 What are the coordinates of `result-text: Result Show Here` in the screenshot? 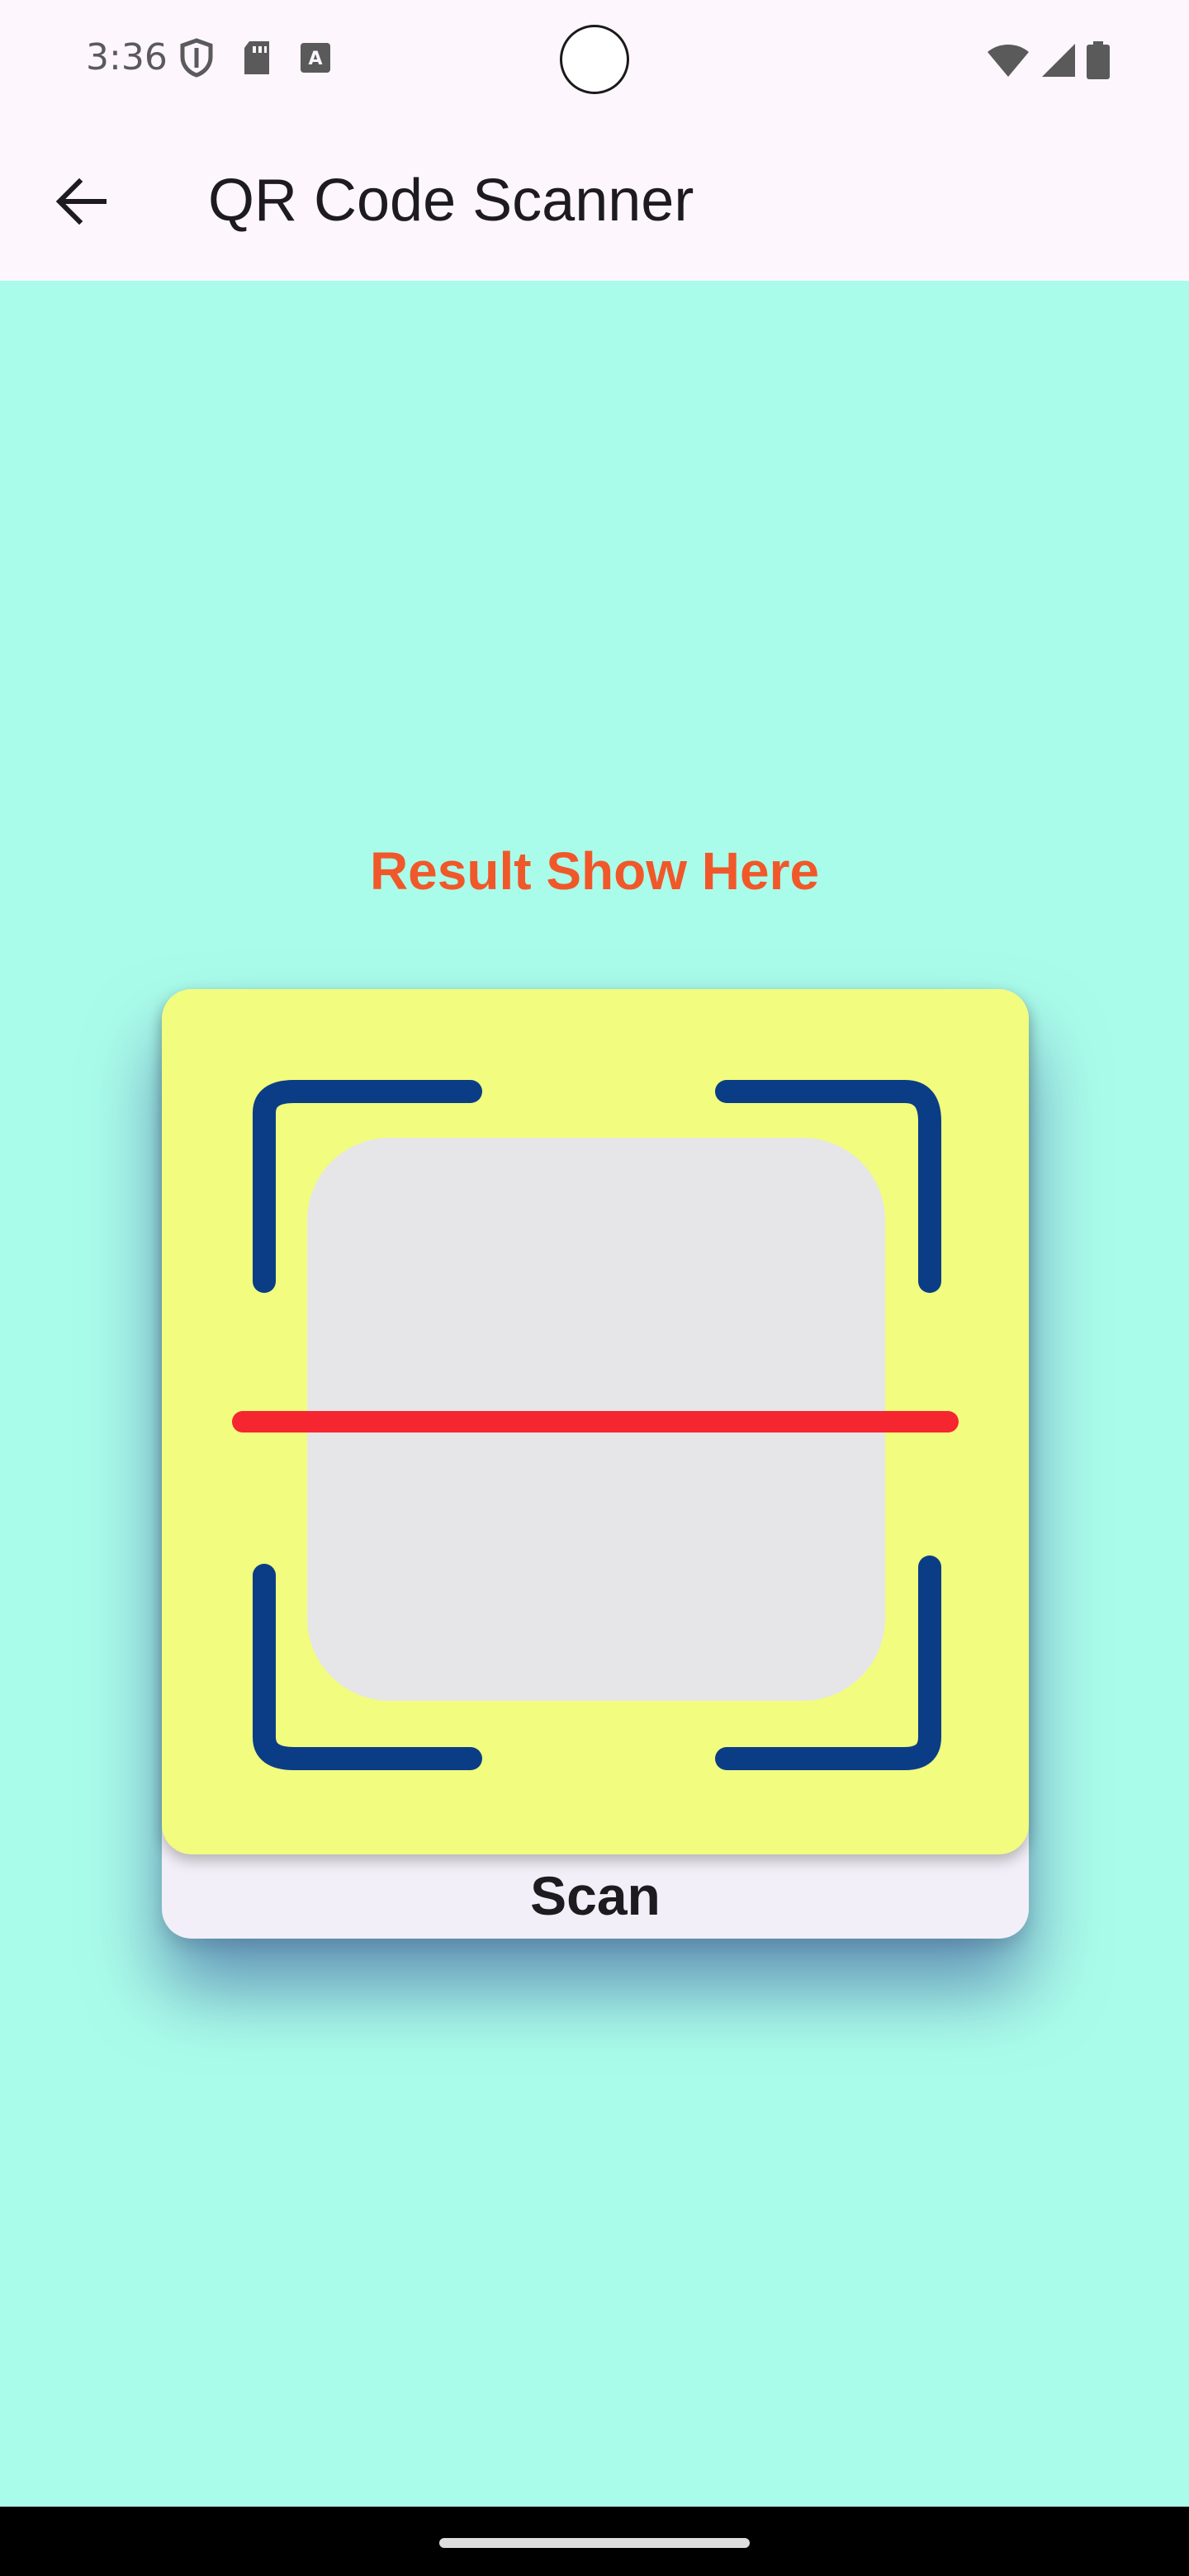 It's located at (594, 871).